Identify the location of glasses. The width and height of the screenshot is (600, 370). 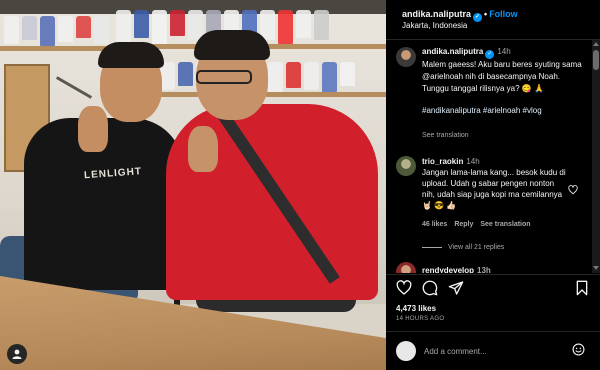
(224, 77).